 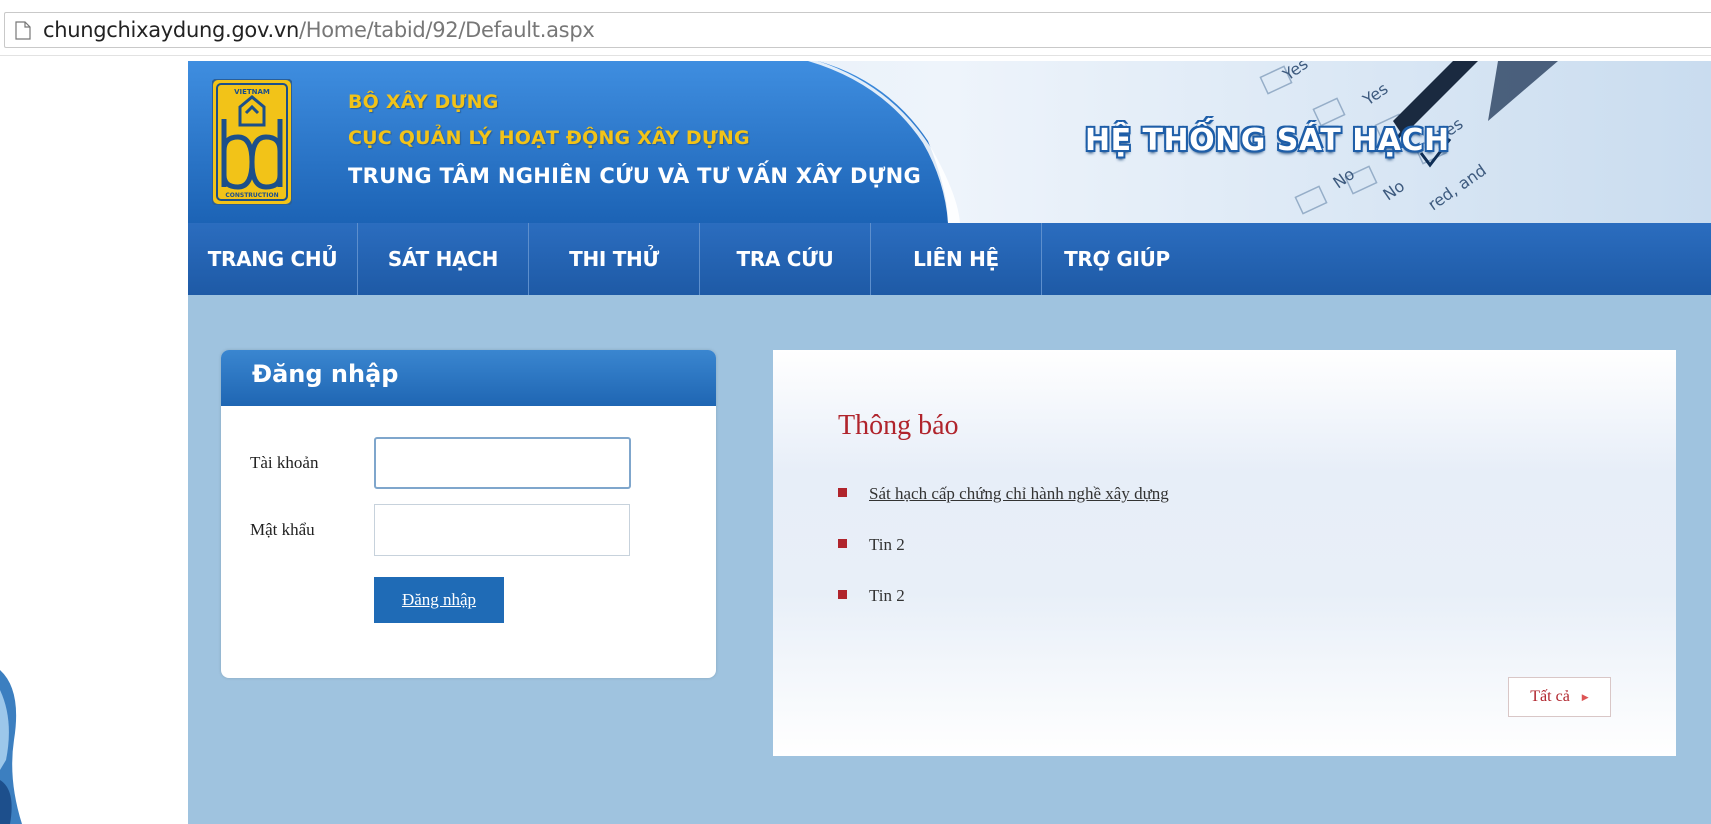 What do you see at coordinates (284, 462) in the screenshot?
I see `username-label: Tài khoản` at bounding box center [284, 462].